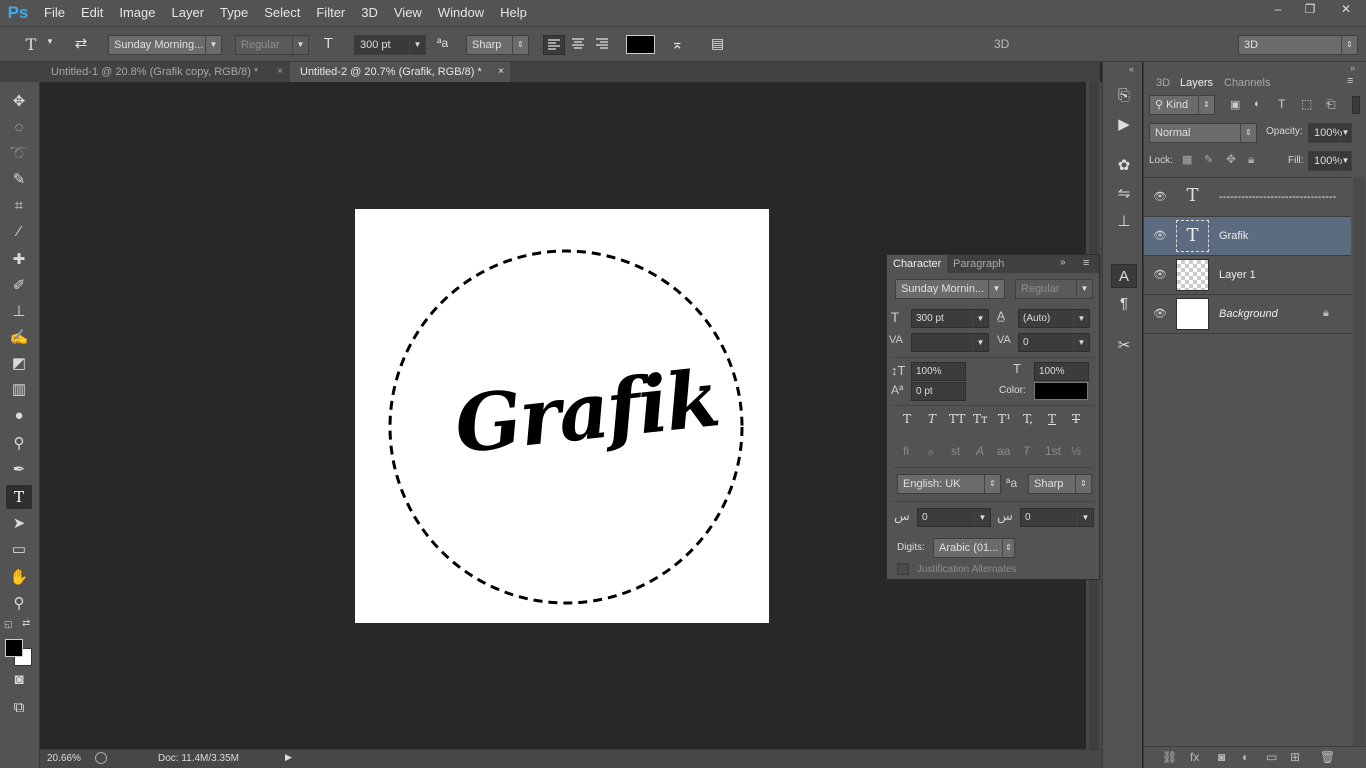 The height and width of the screenshot is (768, 1366). I want to click on tab-3d: 3D, so click(1163, 83).